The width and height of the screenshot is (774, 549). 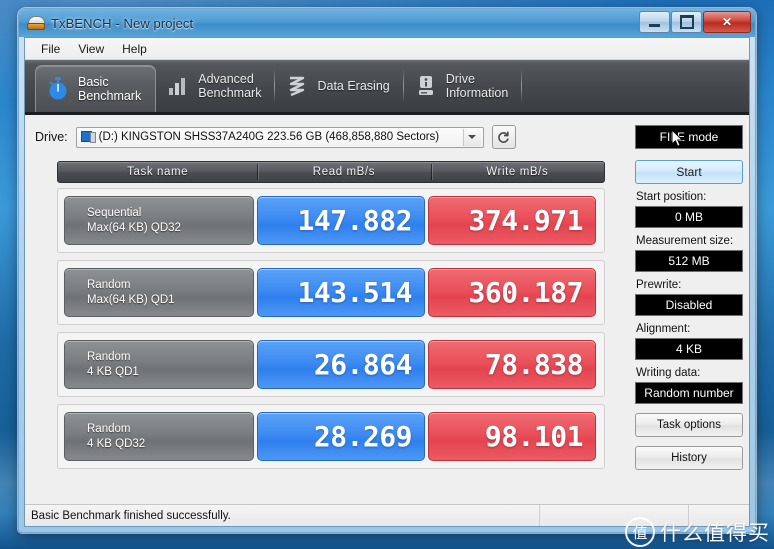 What do you see at coordinates (668, 373) in the screenshot?
I see `writing-data-label: Writing data:` at bounding box center [668, 373].